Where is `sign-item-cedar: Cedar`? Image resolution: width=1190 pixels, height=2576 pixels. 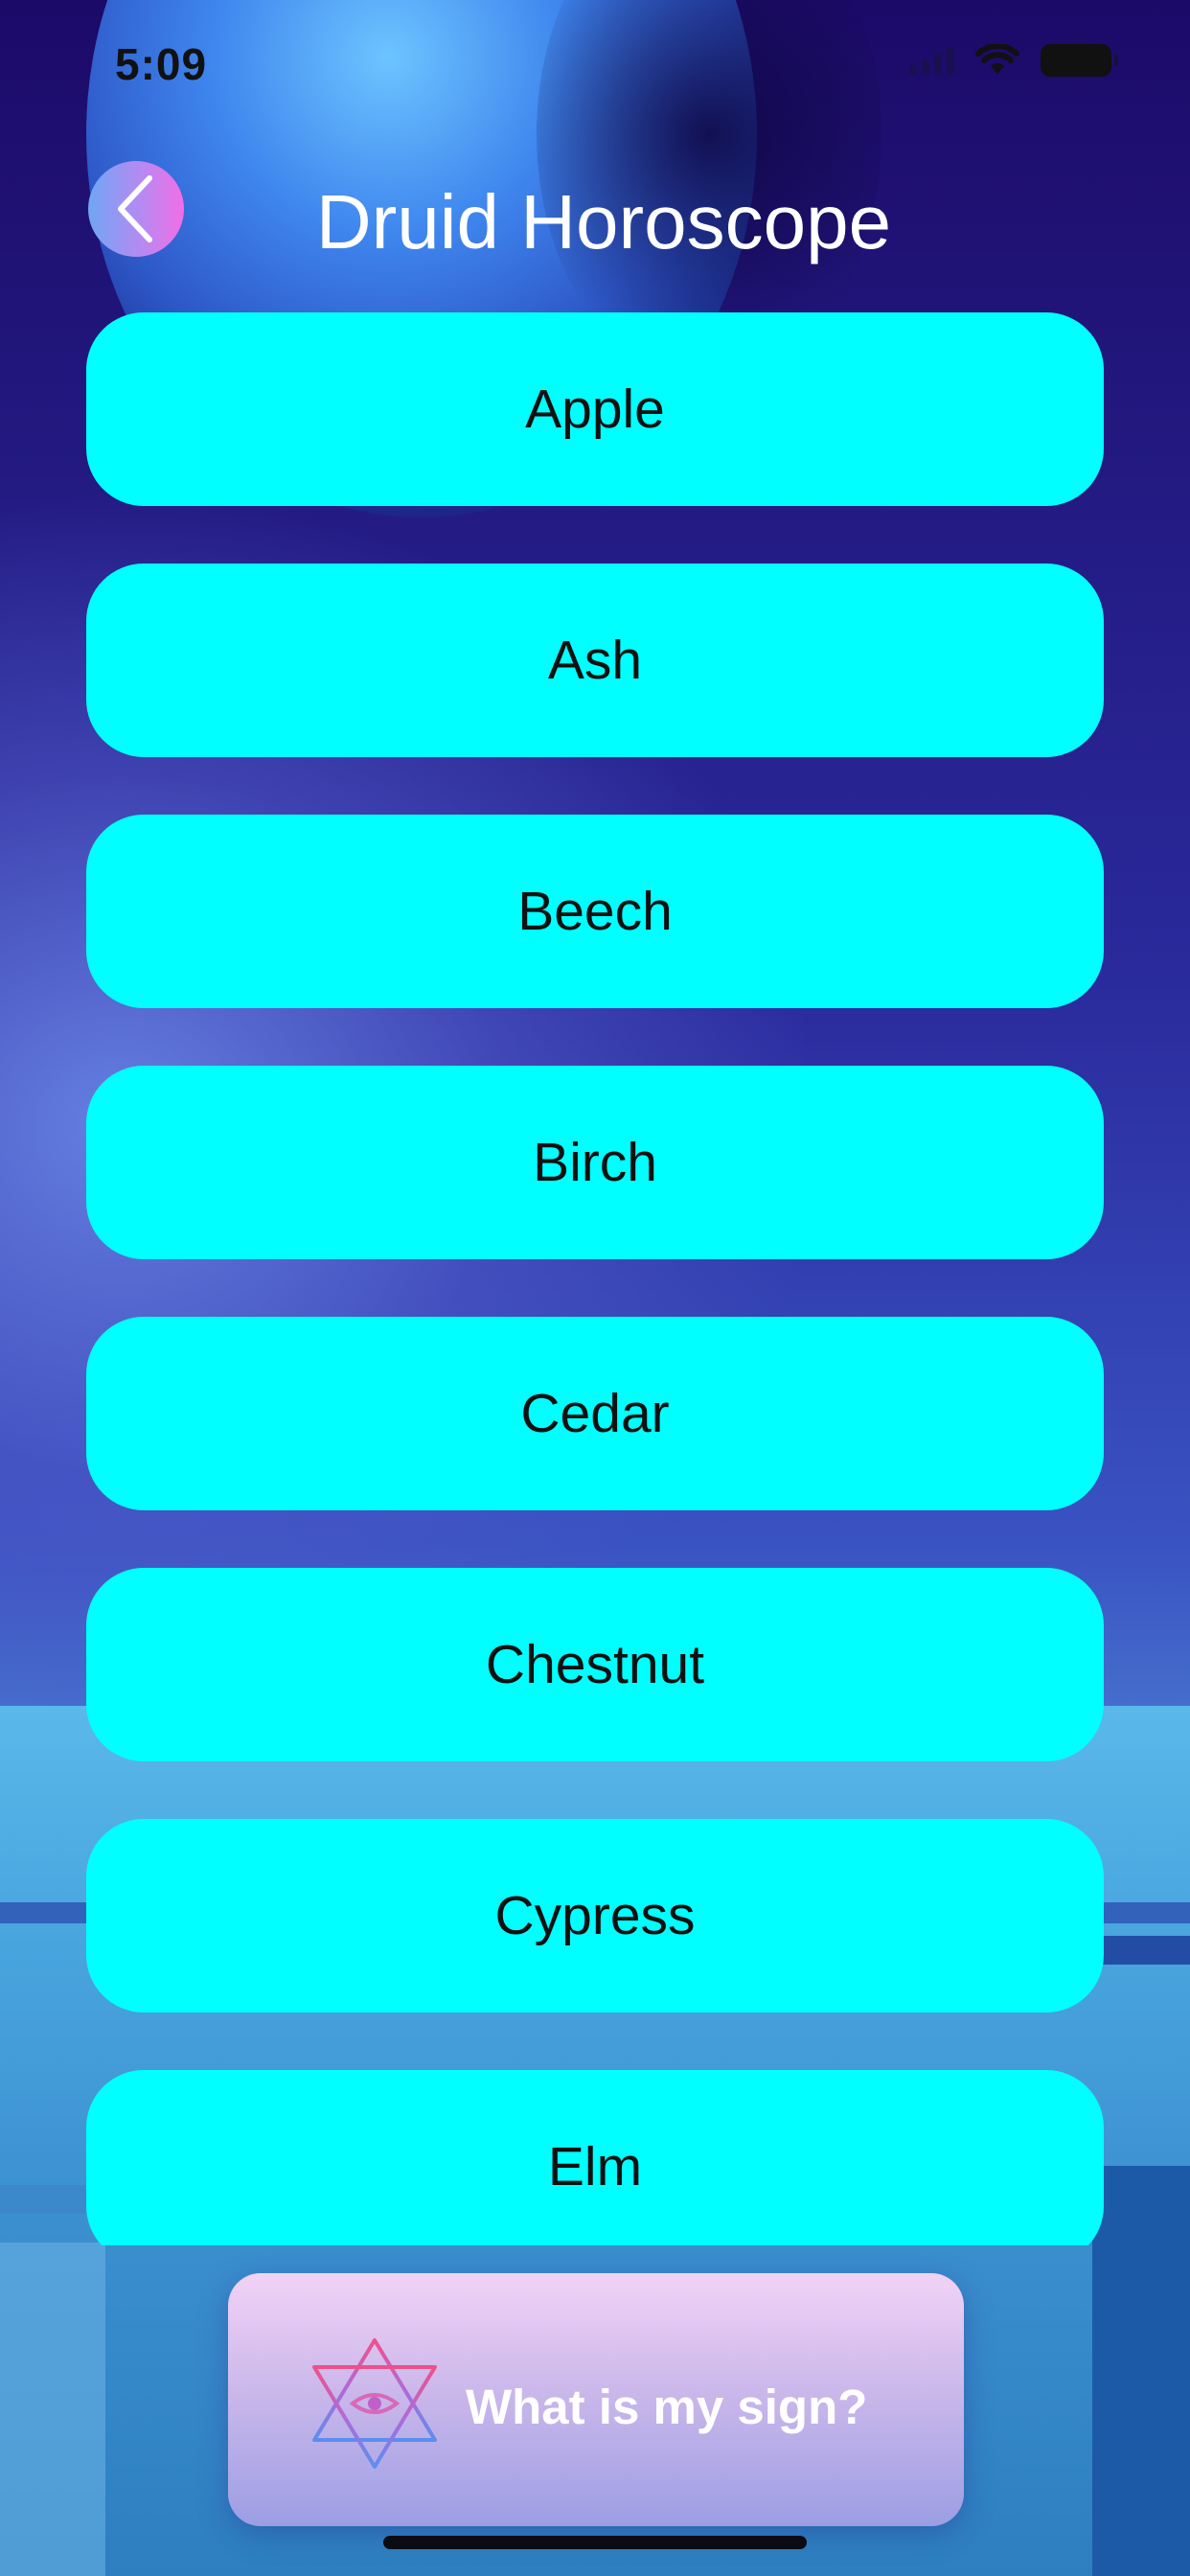
sign-item-cedar: Cedar is located at coordinates (595, 1413).